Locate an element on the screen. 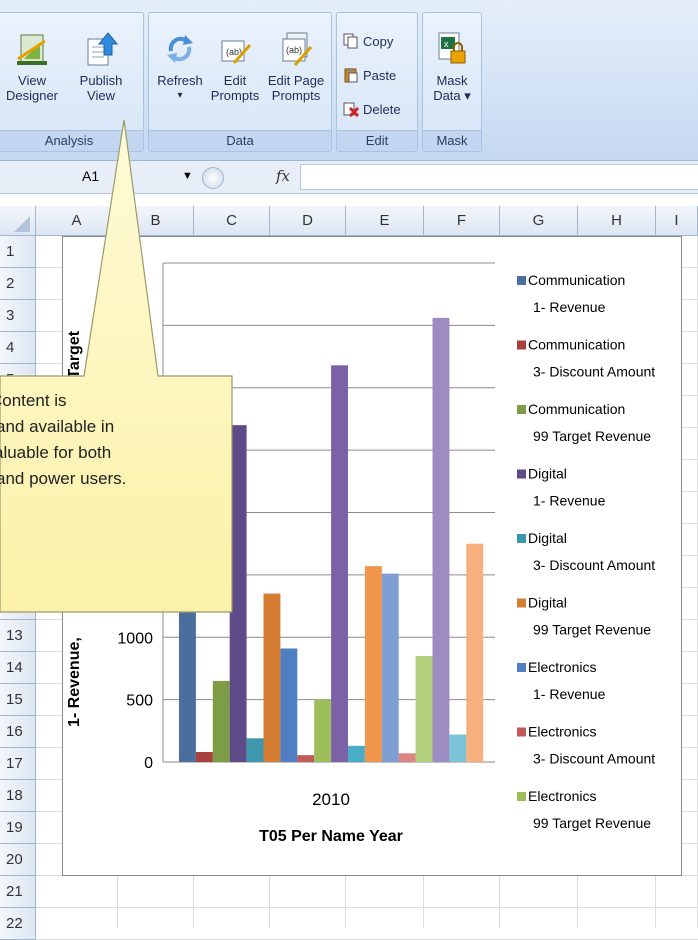  refresh-dropdown-arrow: ▾ is located at coordinates (180, 95).